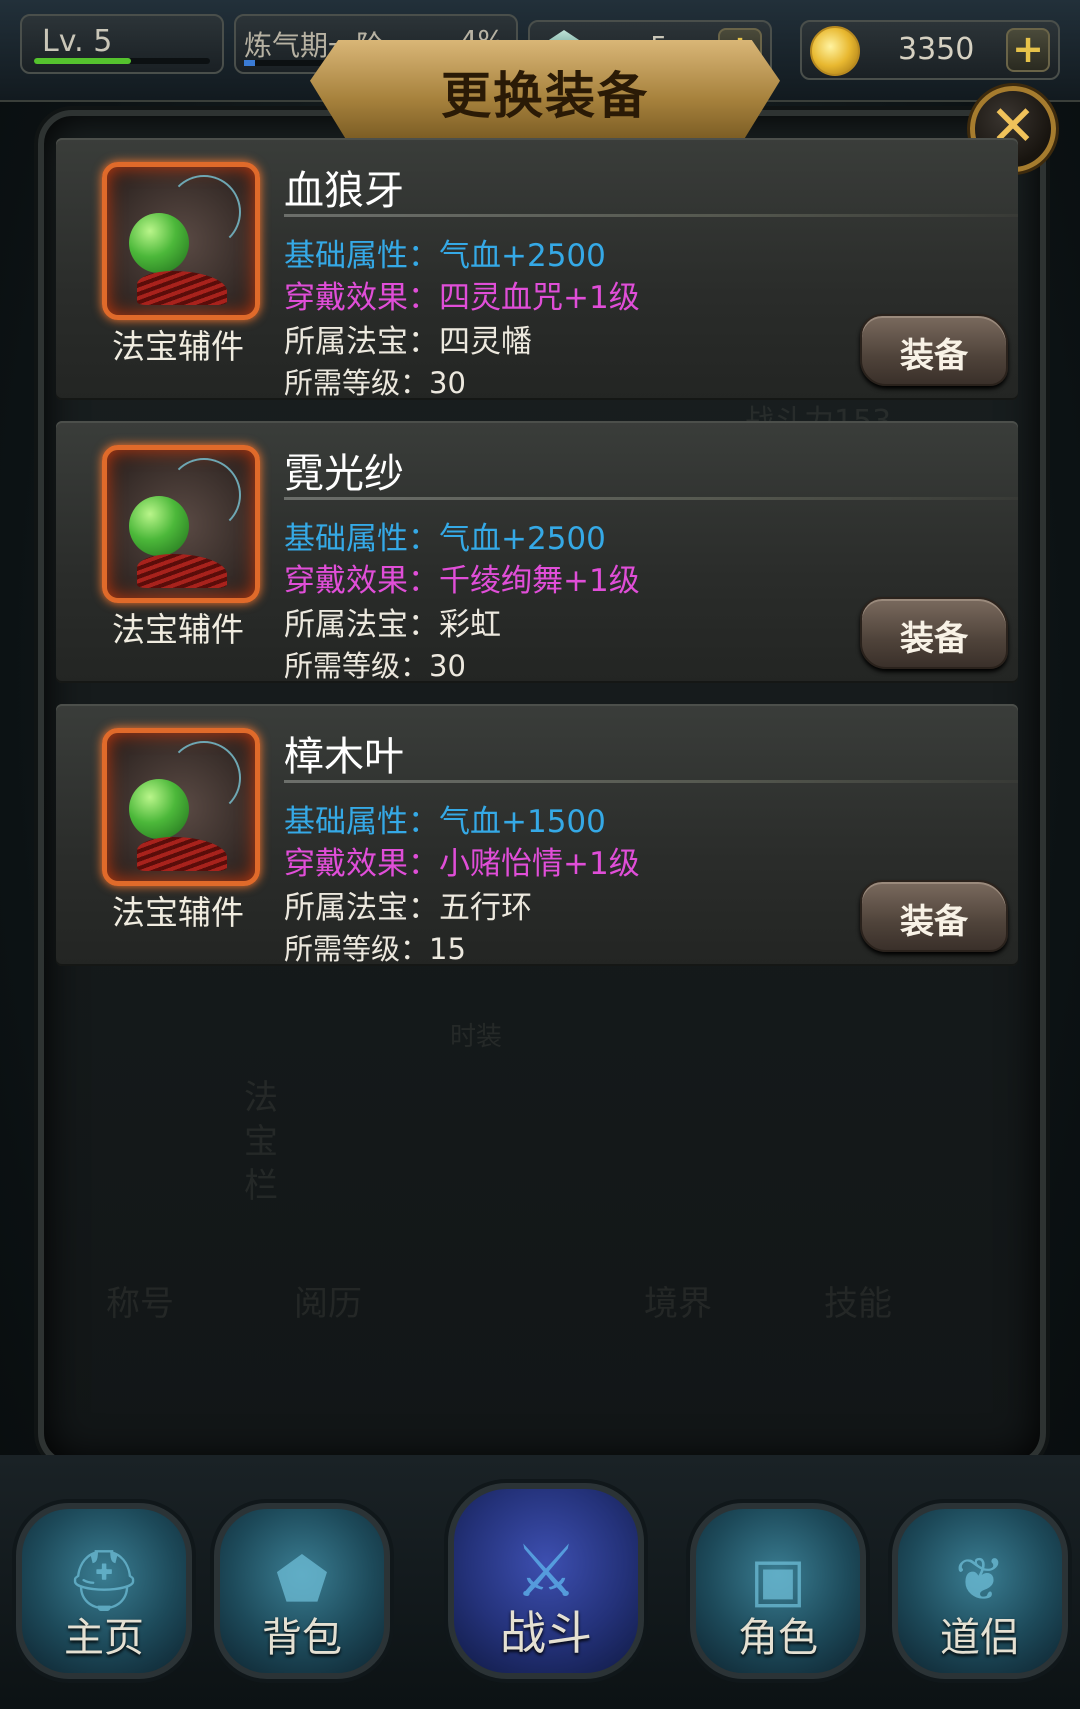  Describe the element at coordinates (249, 63) in the screenshot. I see `realm-progress-fill` at that location.